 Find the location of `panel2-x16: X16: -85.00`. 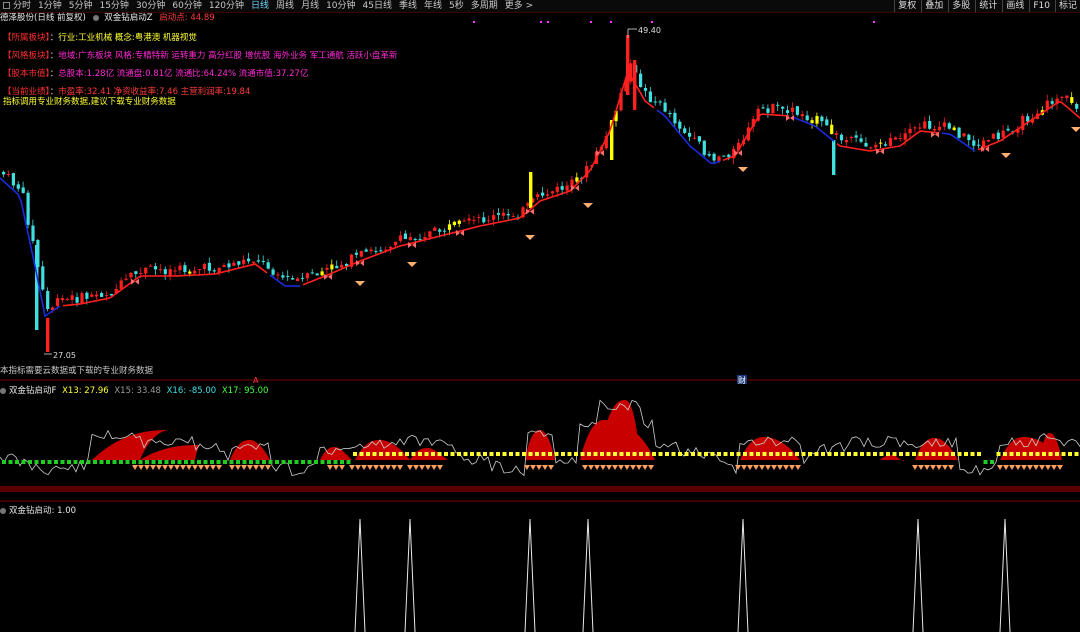

panel2-x16: X16: -85.00 is located at coordinates (191, 391).